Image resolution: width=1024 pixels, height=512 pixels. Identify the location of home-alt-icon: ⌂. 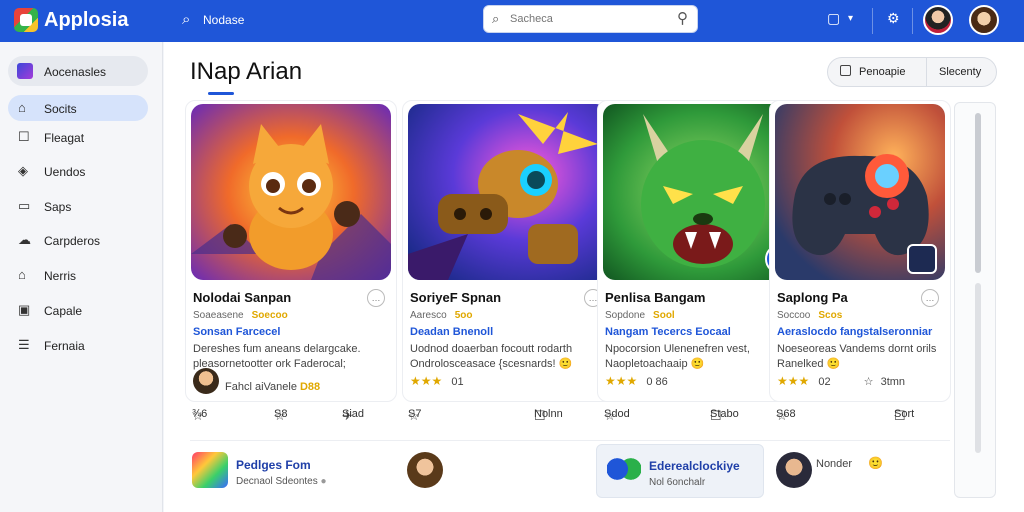
(22, 274).